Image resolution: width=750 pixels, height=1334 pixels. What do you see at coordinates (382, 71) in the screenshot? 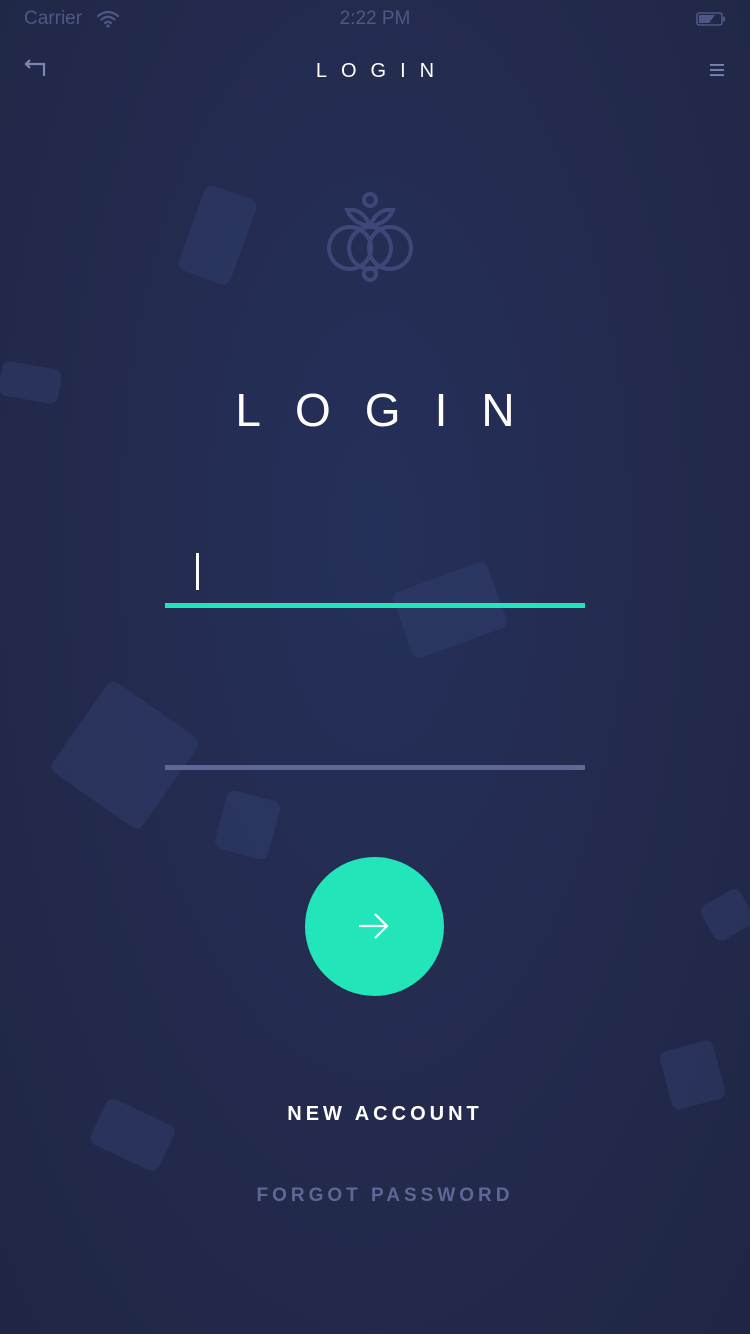
I see `nav-title: LOGIN` at bounding box center [382, 71].